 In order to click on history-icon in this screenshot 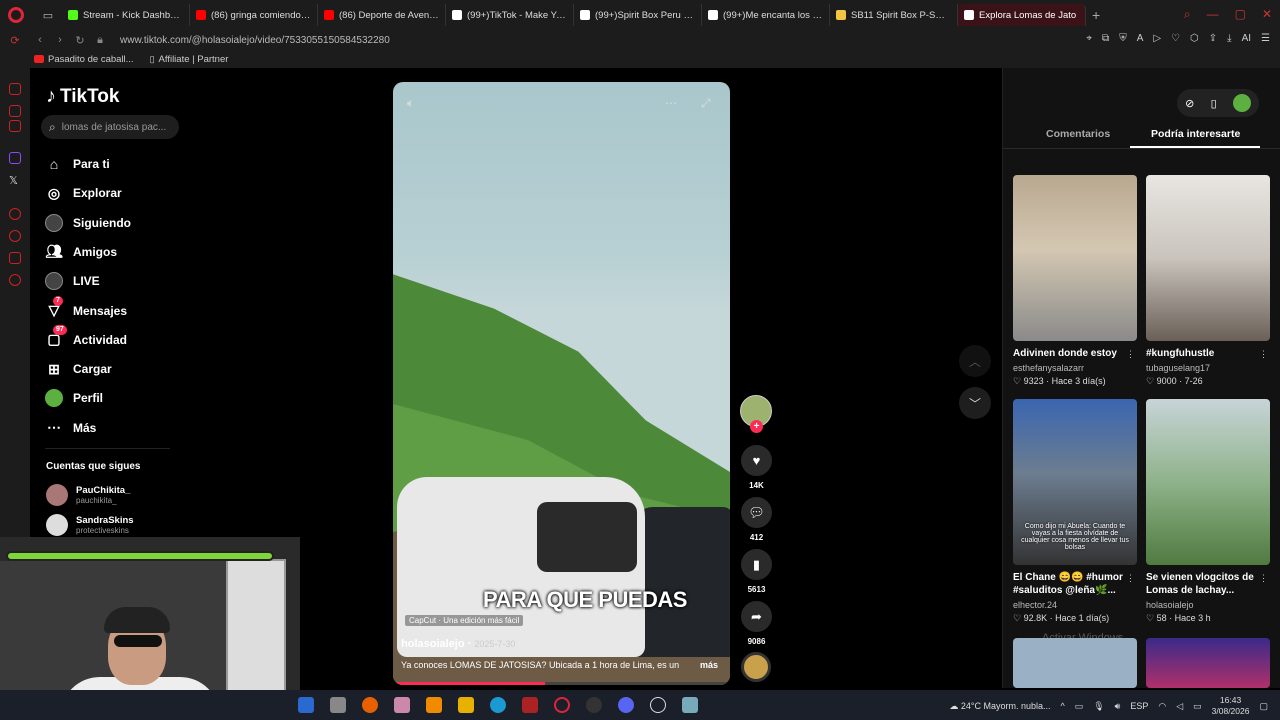, I will do `click(15, 236)`.